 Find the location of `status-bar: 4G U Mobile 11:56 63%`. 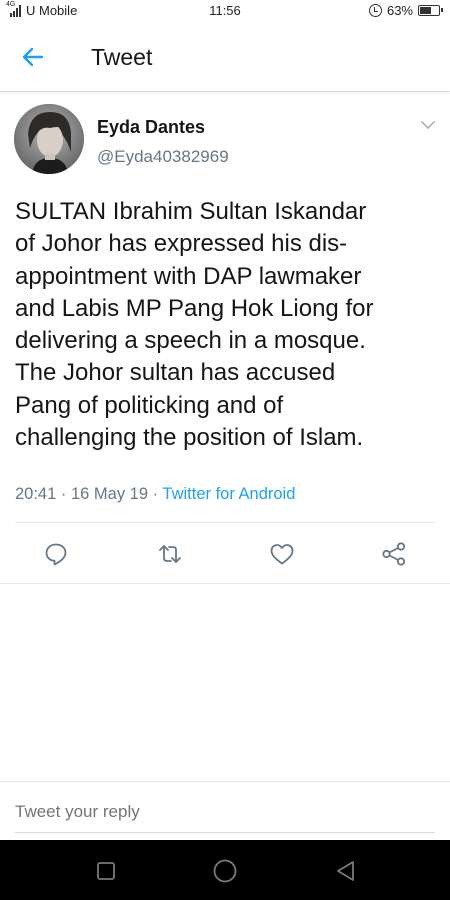

status-bar: 4G U Mobile 11:56 63% is located at coordinates (225, 11).